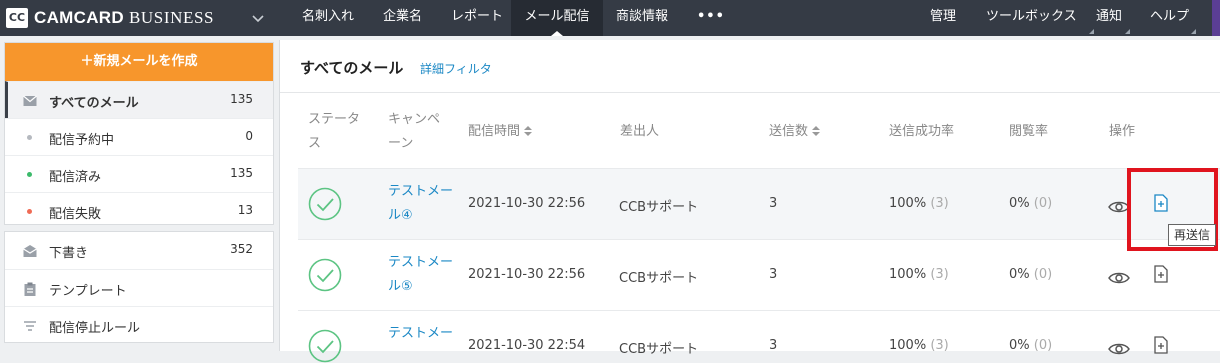 The image size is (1220, 363). I want to click on page-title: すべてのメール, so click(352, 68).